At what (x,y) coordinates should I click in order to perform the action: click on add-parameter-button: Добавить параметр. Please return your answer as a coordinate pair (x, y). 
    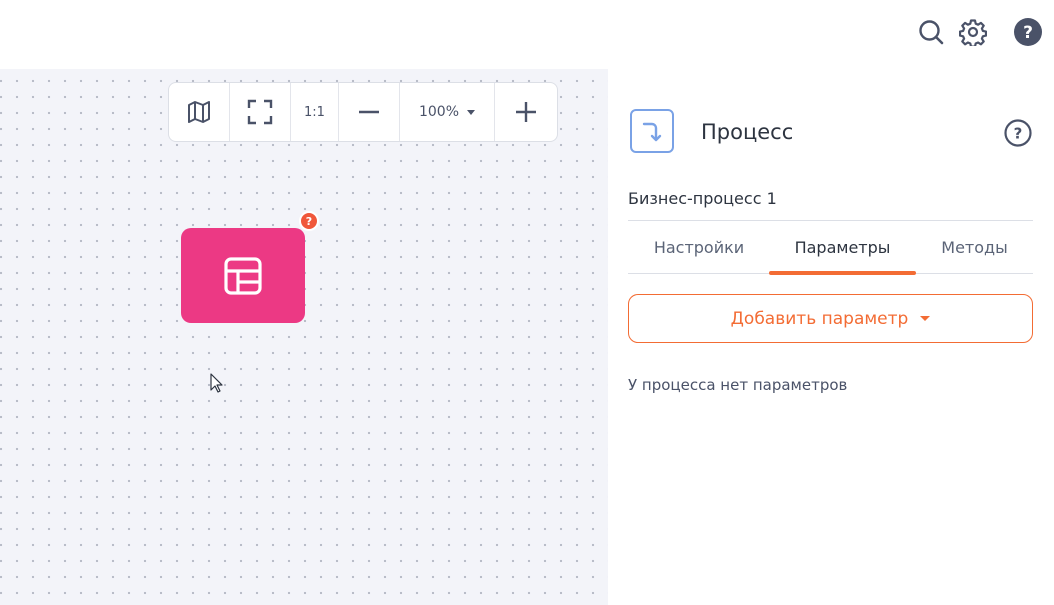
    Looking at the image, I should click on (830, 318).